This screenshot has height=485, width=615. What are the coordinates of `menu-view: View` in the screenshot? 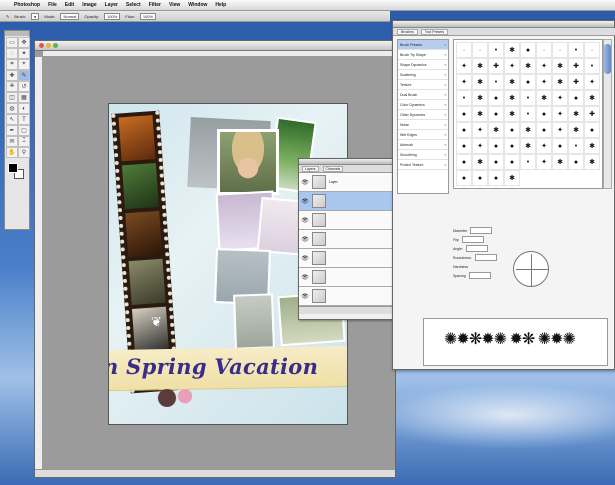 It's located at (174, 5).